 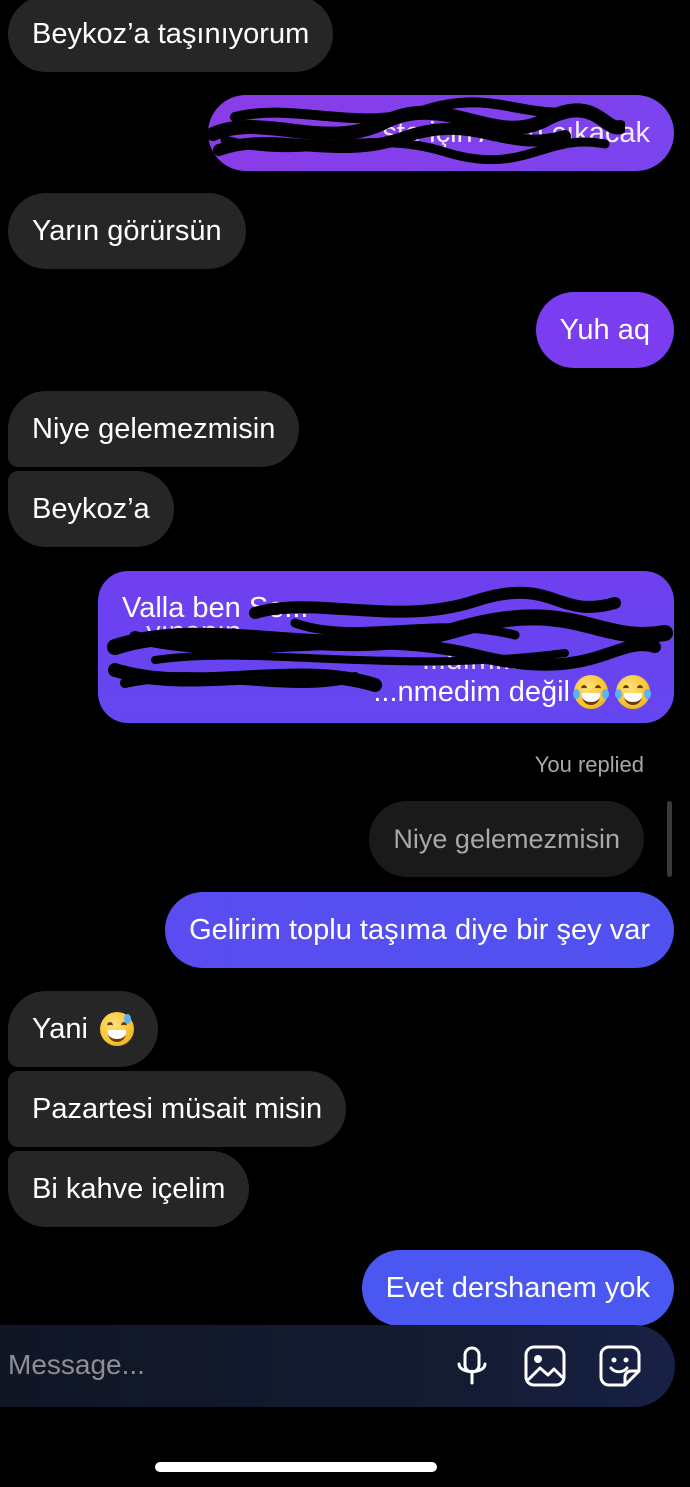 I want to click on message-input, so click(x=208, y=1365).